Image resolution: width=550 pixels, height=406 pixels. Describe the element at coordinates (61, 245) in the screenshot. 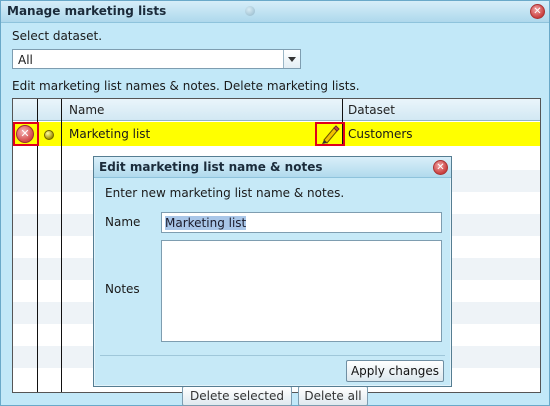

I see `column-divider` at that location.